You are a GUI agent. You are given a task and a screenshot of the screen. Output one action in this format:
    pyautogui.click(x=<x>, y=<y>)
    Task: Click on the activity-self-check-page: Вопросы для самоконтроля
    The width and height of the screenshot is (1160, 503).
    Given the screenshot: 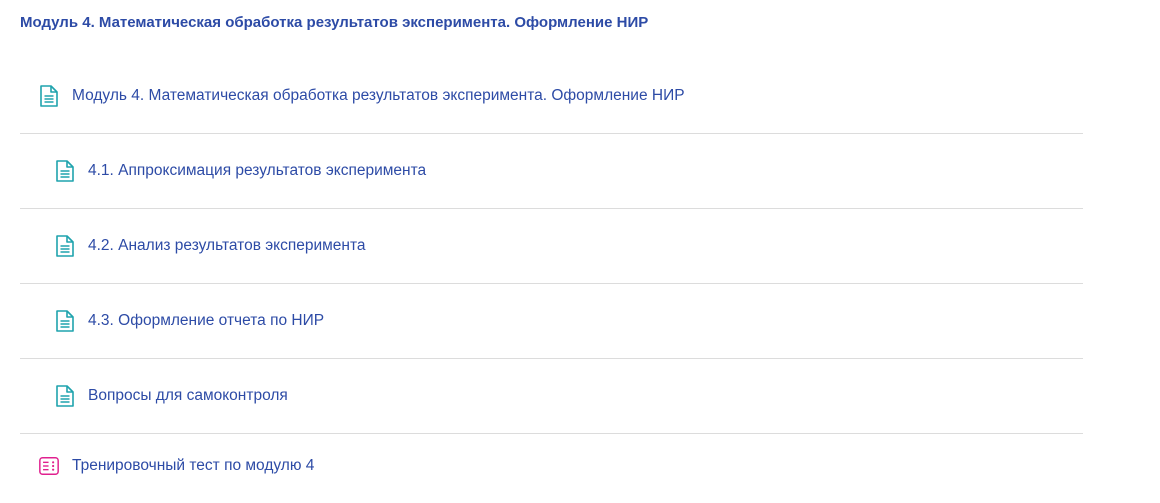 What is the action you would take?
    pyautogui.click(x=551, y=396)
    